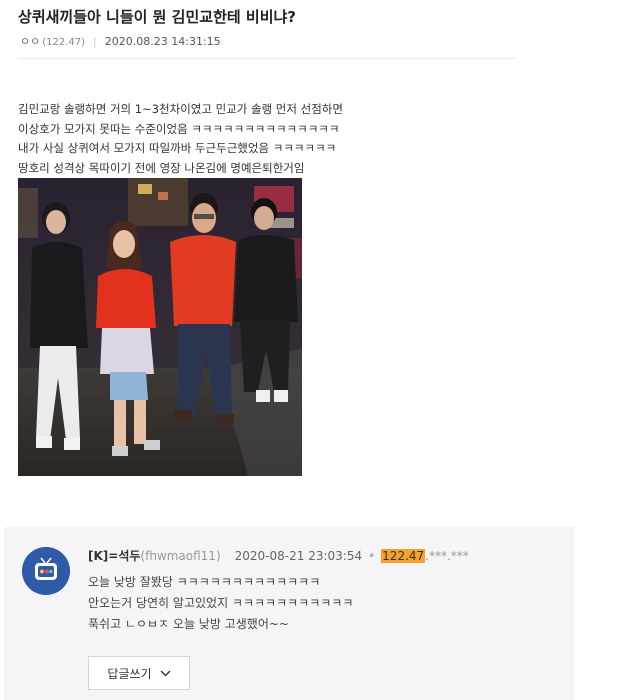 This screenshot has width=622, height=700. Describe the element at coordinates (165, 673) in the screenshot. I see `chevron-down-icon` at that location.